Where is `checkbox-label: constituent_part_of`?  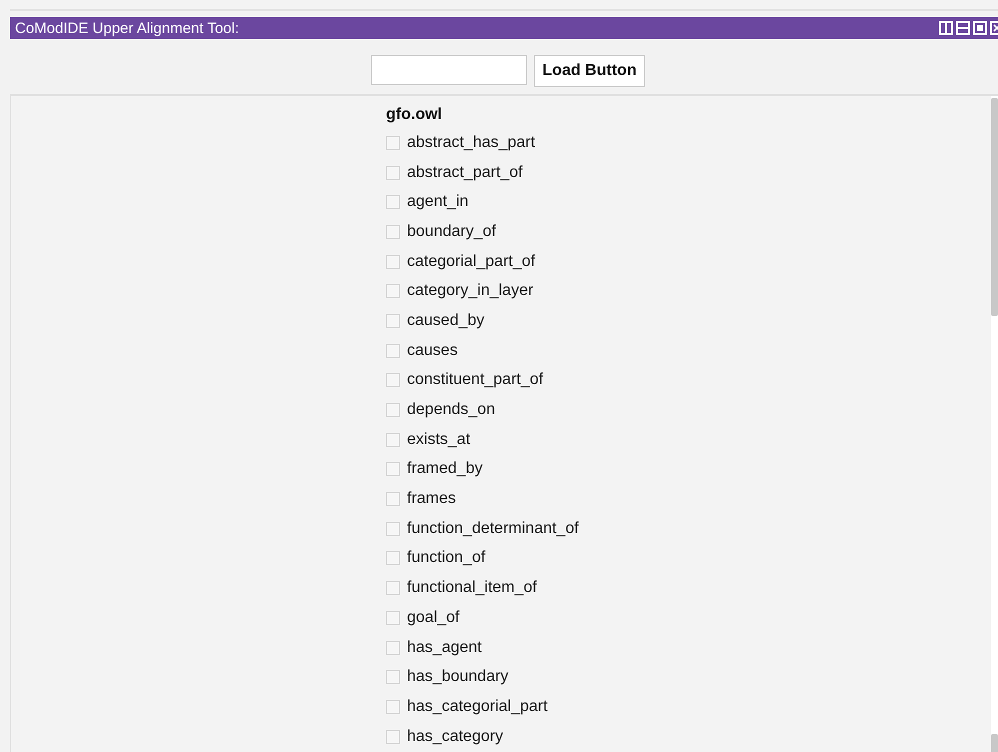 checkbox-label: constituent_part_of is located at coordinates (475, 380).